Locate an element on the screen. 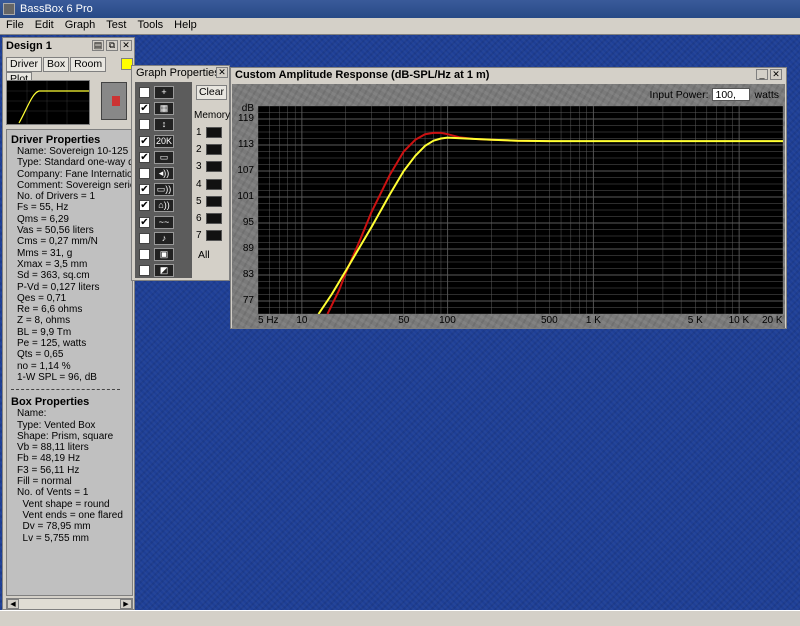 This screenshot has width=800, height=626. graph-option-row: ✔ ⌂)) is located at coordinates (163, 205).